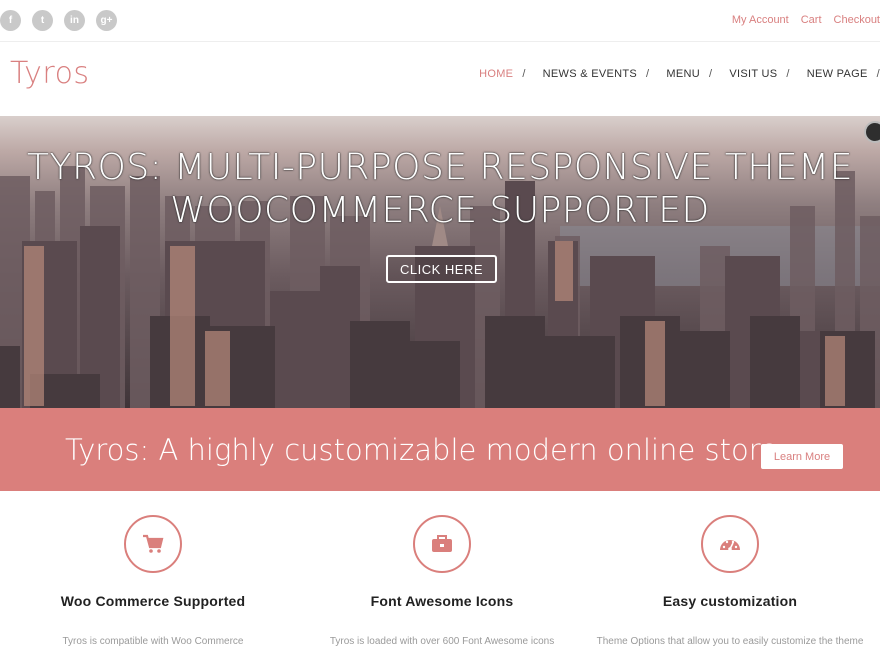 The height and width of the screenshot is (660, 880). What do you see at coordinates (440, 210) in the screenshot?
I see `hero-title-line2: WOOCOMMERCE SUPPORTED` at bounding box center [440, 210].